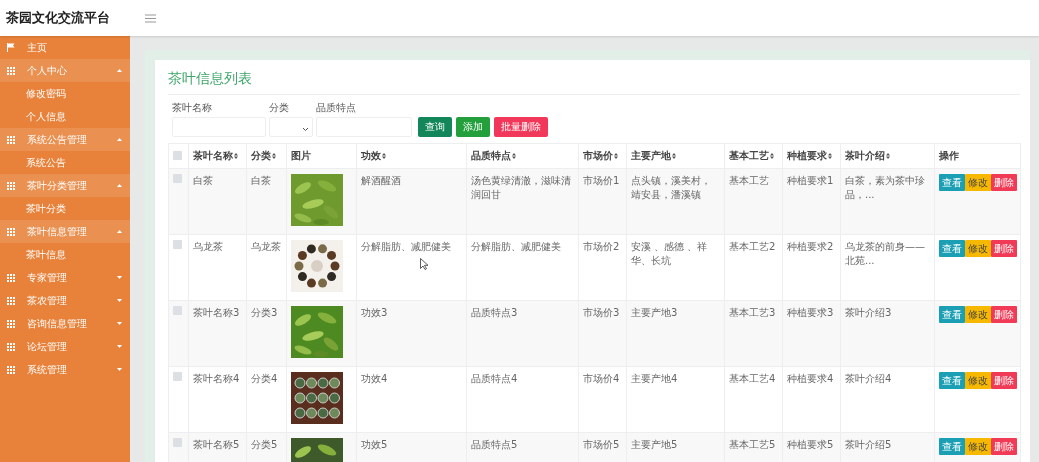 The image size is (1039, 462). Describe the element at coordinates (264, 312) in the screenshot. I see `table-cell: 分类3` at that location.